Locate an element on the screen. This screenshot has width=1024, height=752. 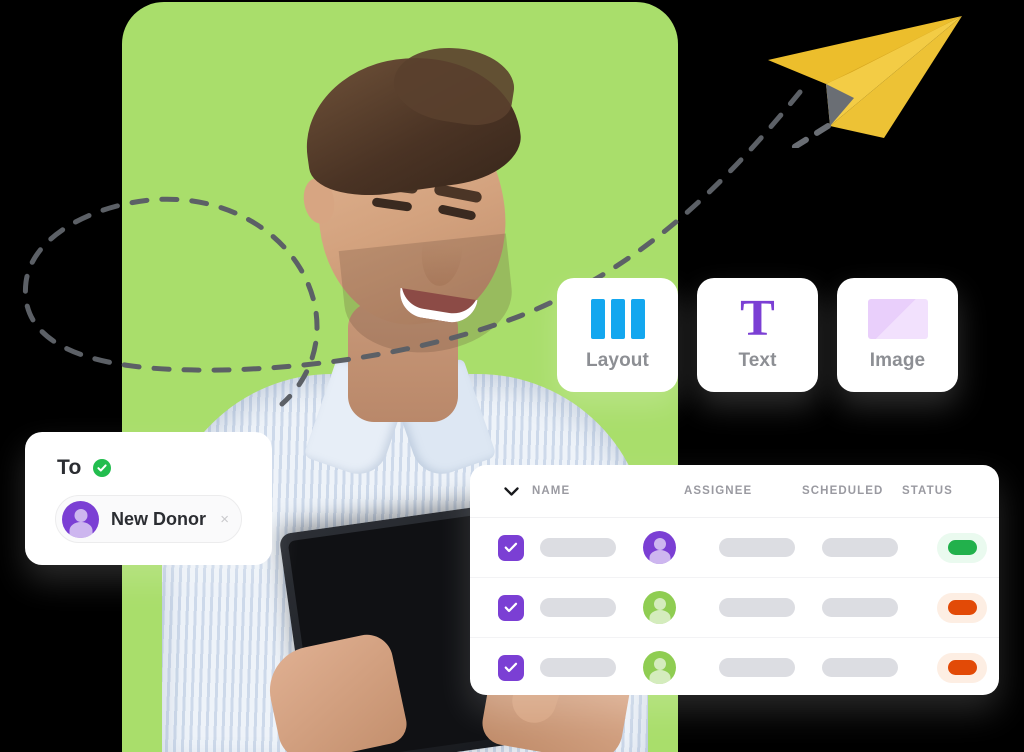
column-header-status: STATUS is located at coordinates (937, 491).